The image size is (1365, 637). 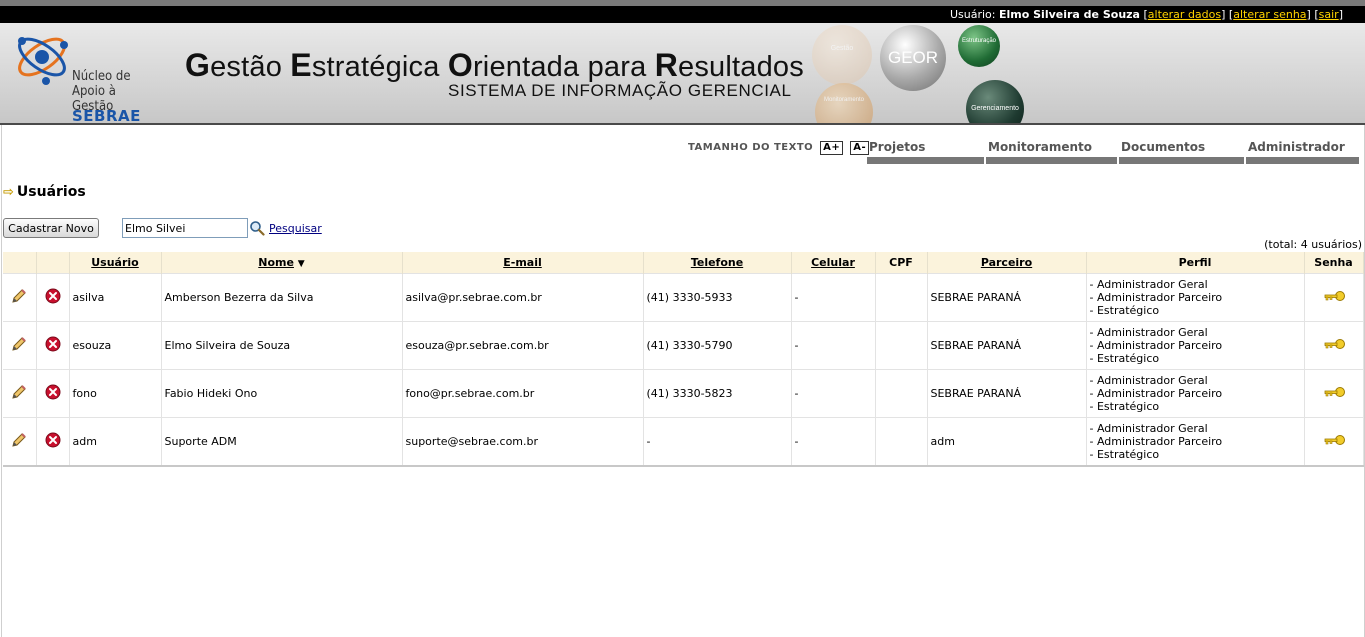 What do you see at coordinates (115, 345) in the screenshot?
I see `cell-usuario: esouza` at bounding box center [115, 345].